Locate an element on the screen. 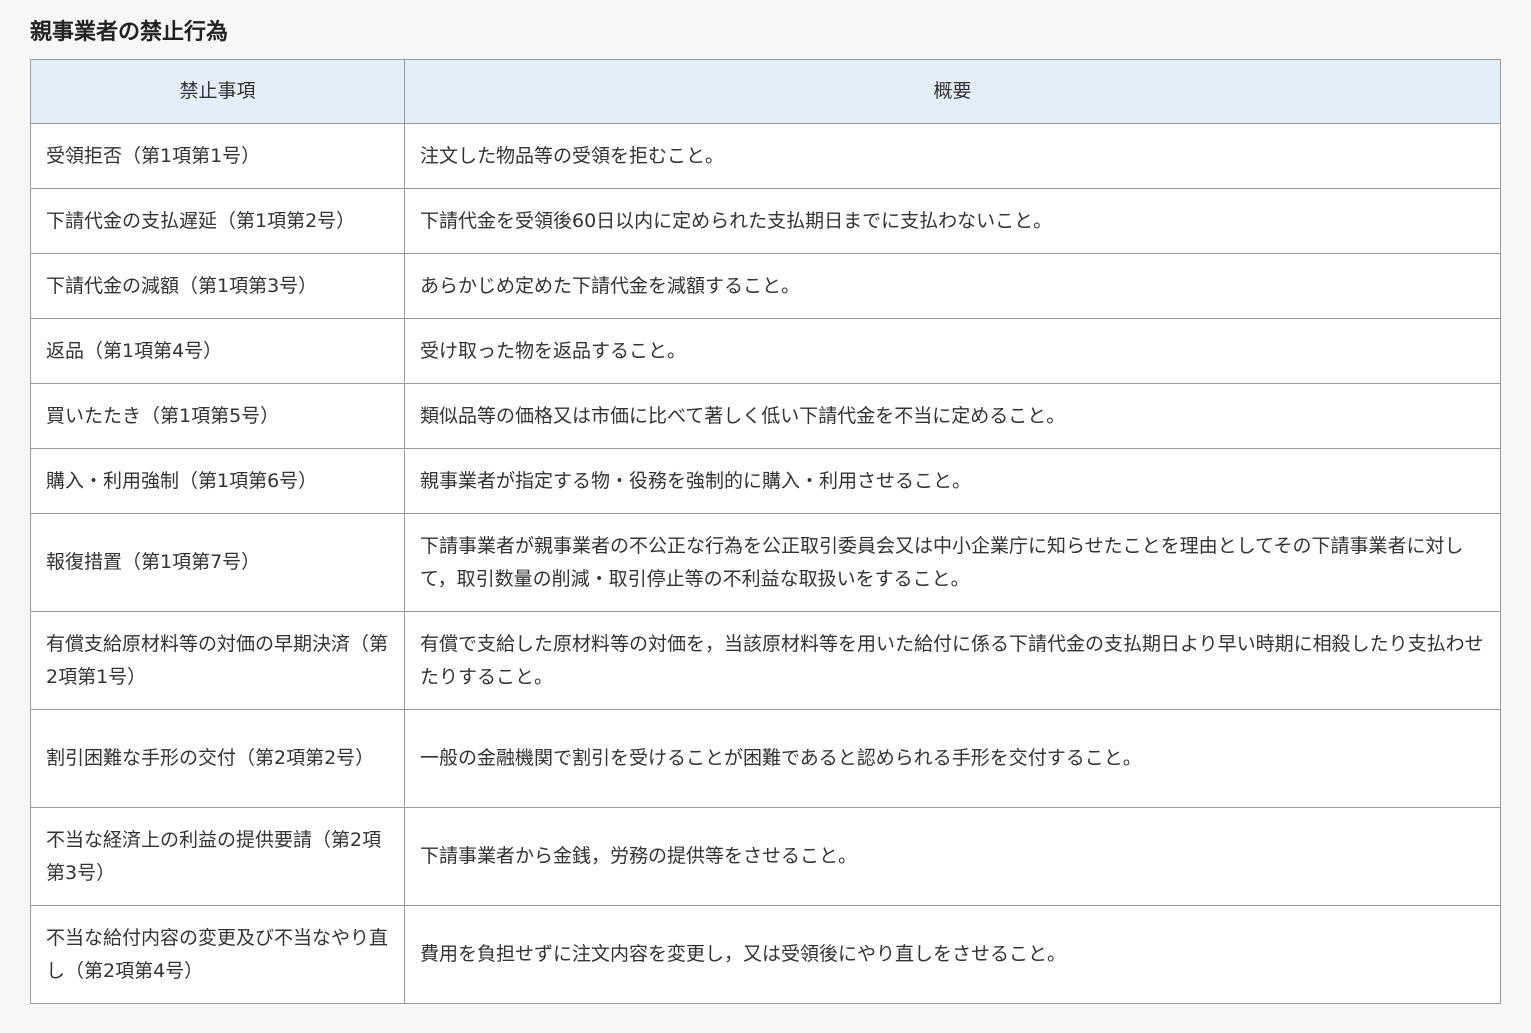 This screenshot has height=1033, width=1531. table-row: 受領拒否（第1項第1号） 注文した物品等の受領を拒むこと。 is located at coordinates (765, 156).